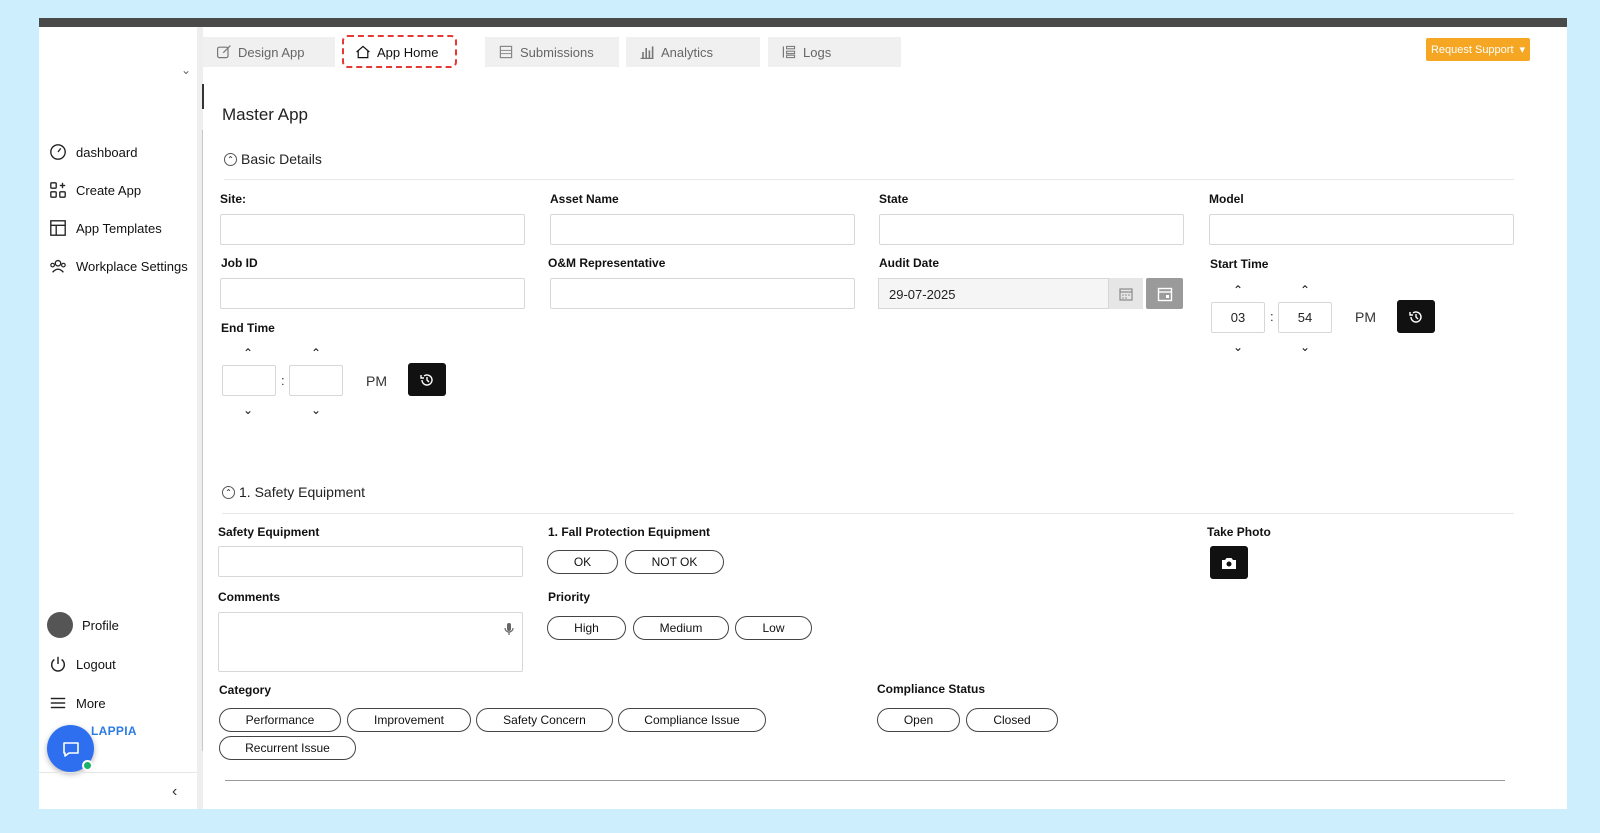 Image resolution: width=1600 pixels, height=833 pixels. What do you see at coordinates (132, 266) in the screenshot?
I see `sidebar-item-label: Workplace Settings` at bounding box center [132, 266].